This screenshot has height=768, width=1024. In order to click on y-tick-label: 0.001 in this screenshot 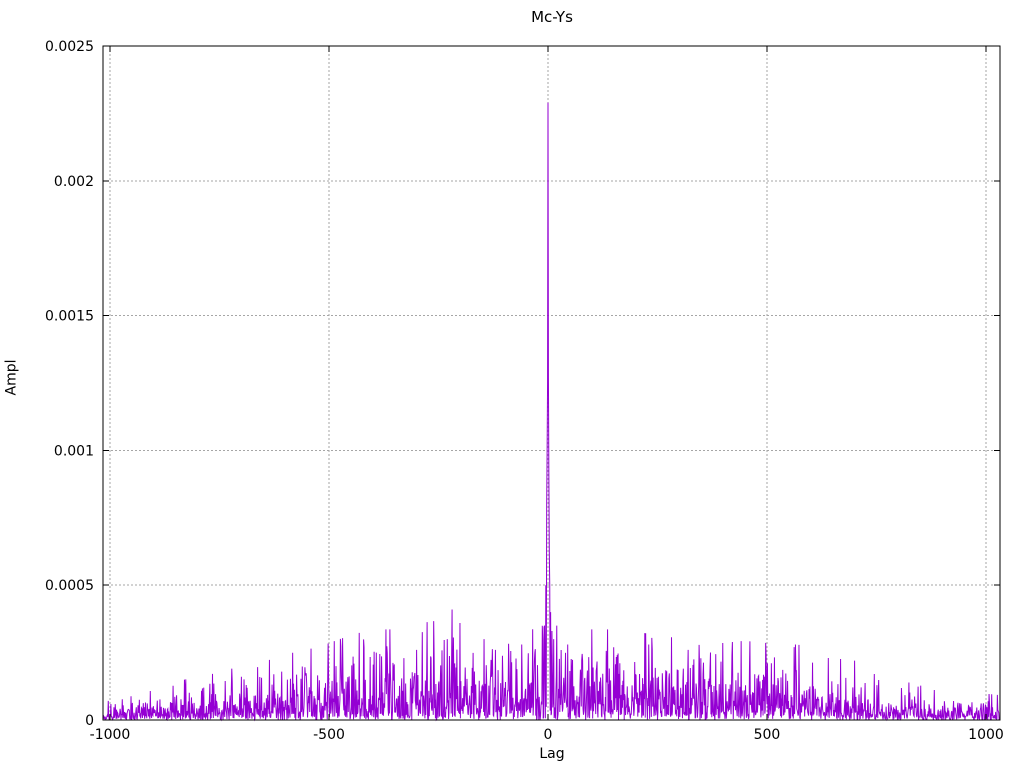, I will do `click(74, 451)`.